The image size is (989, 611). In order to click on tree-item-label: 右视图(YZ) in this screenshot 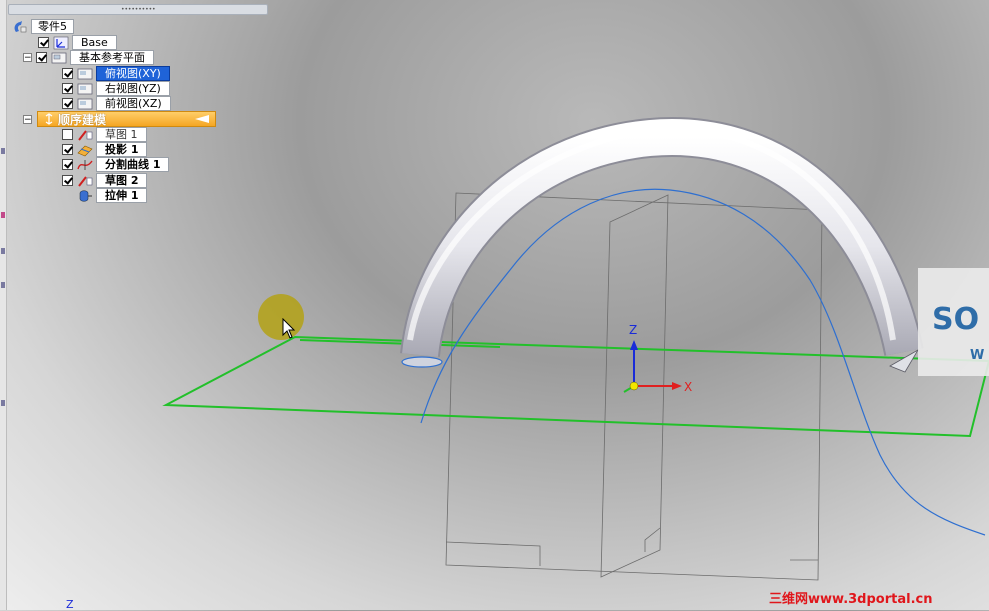, I will do `click(133, 88)`.